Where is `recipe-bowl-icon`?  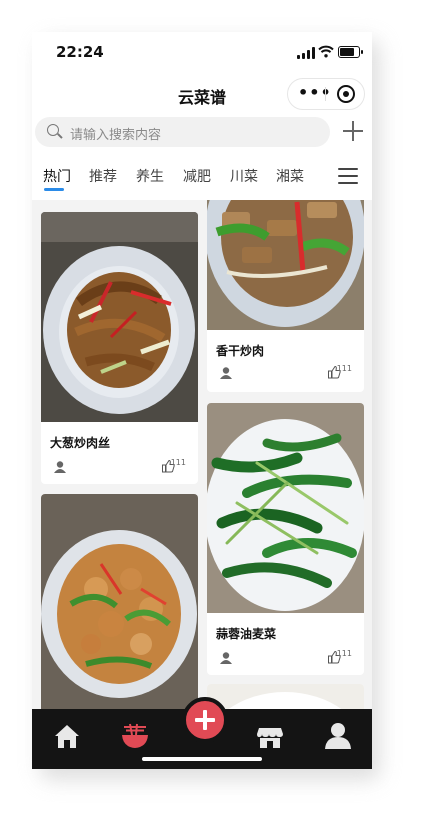 recipe-bowl-icon is located at coordinates (135, 736).